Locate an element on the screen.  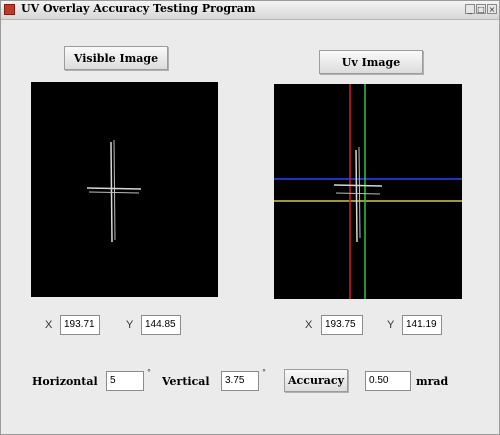
uv-image-button: Uv Image is located at coordinates (371, 62).